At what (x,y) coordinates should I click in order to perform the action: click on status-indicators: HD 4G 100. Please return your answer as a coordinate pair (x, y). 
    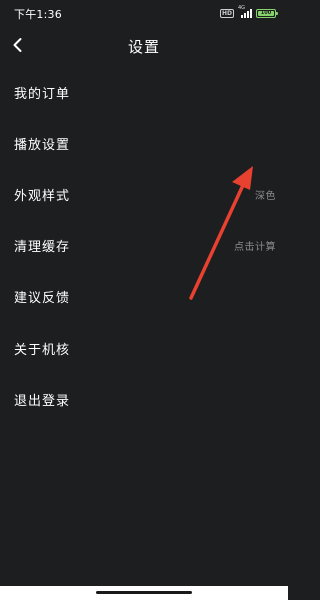
    Looking at the image, I should click on (248, 12).